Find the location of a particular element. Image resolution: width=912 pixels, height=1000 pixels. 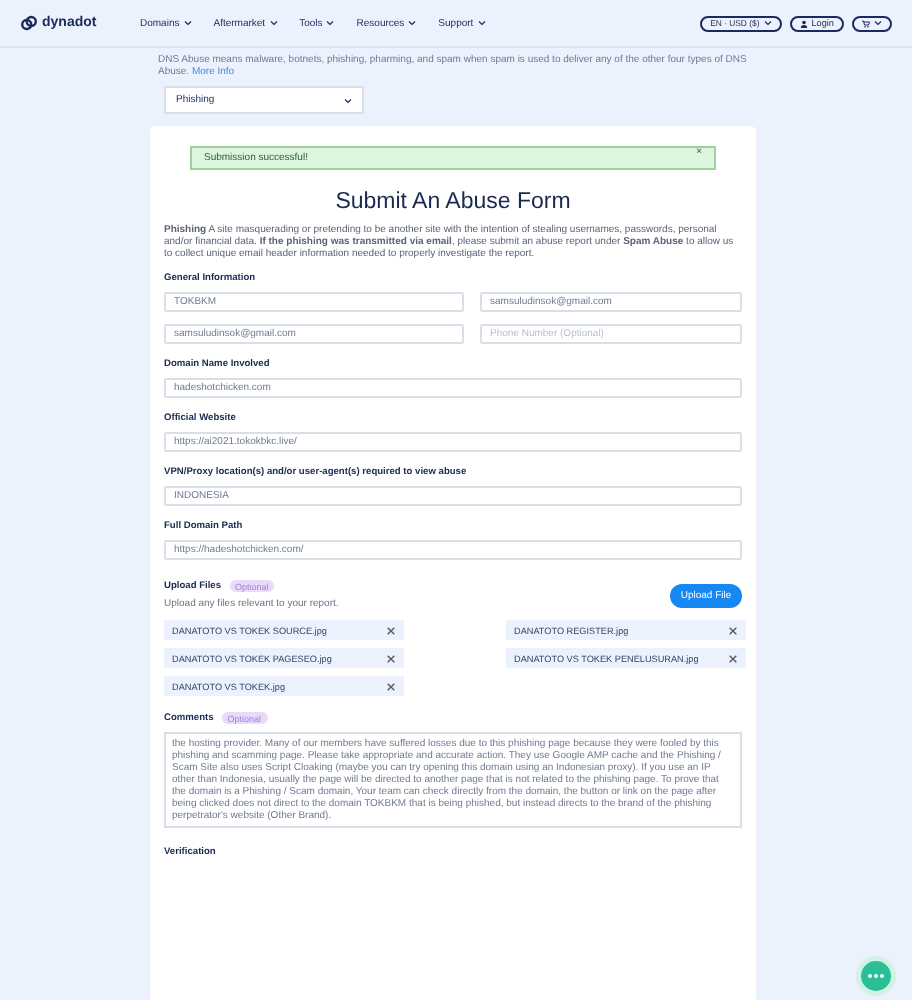

cart-button is located at coordinates (872, 23).